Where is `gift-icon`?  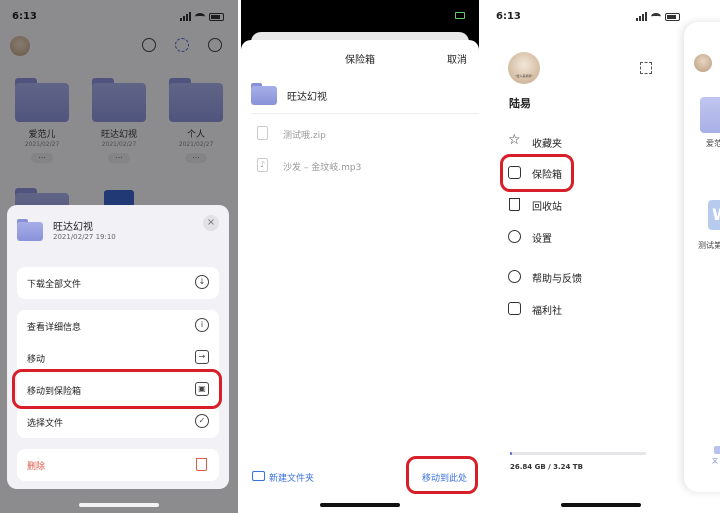 gift-icon is located at coordinates (514, 308).